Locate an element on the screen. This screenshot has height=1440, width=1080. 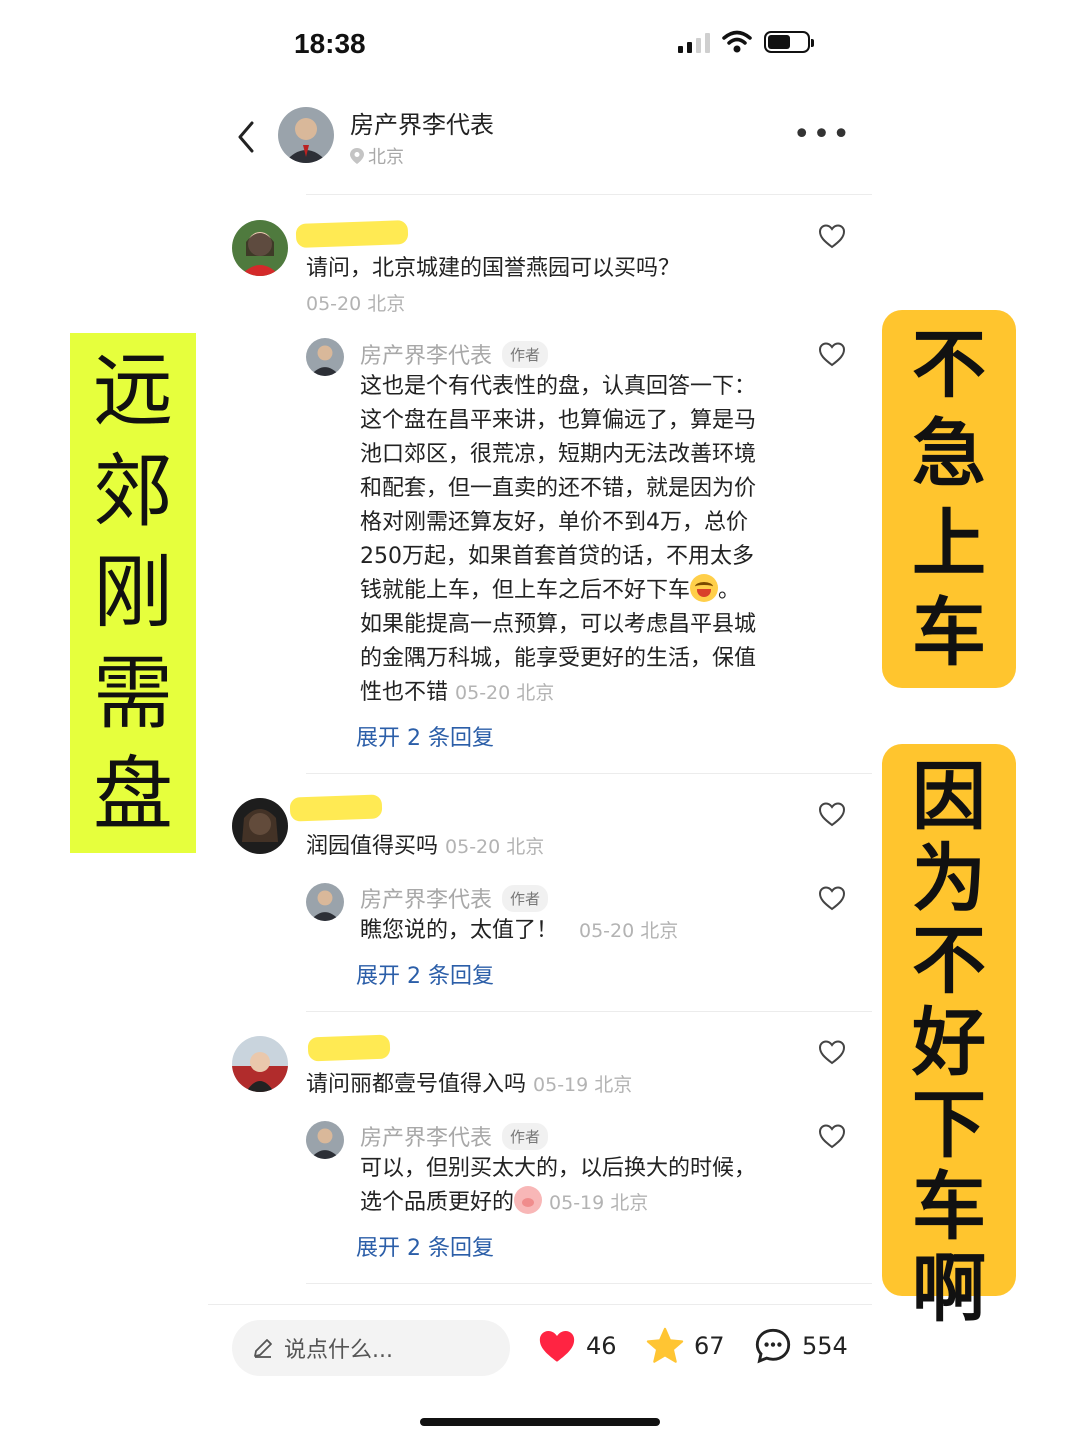
reply-line: 这个盘在昌平来讲，也算偏远了，算是马 is located at coordinates (558, 420).